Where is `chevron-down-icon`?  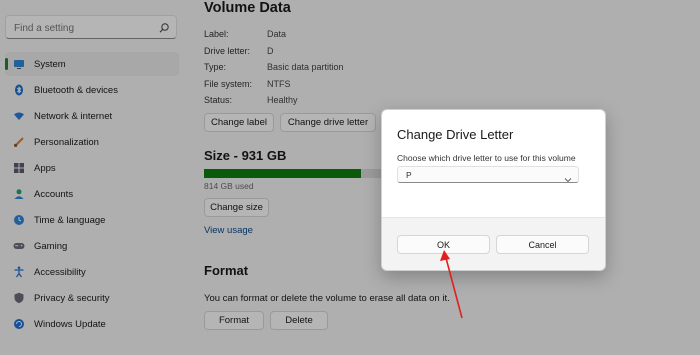
chevron-down-icon is located at coordinates (568, 177).